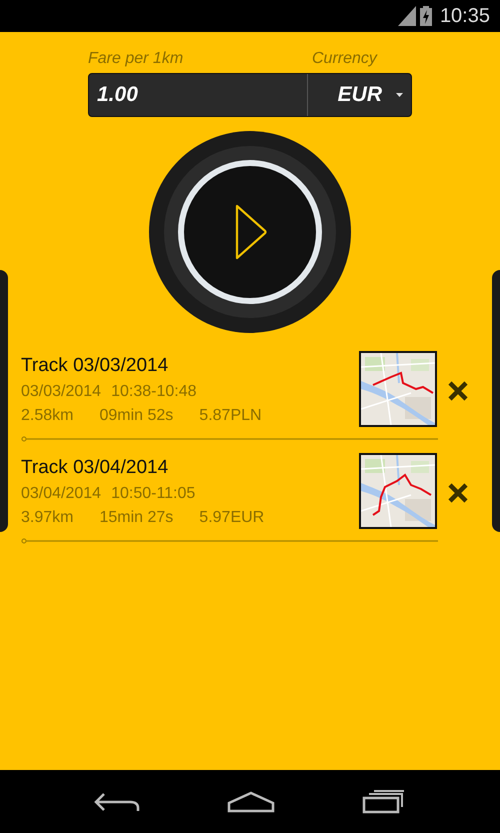 The height and width of the screenshot is (833, 500). What do you see at coordinates (250, 232) in the screenshot?
I see `play-button` at bounding box center [250, 232].